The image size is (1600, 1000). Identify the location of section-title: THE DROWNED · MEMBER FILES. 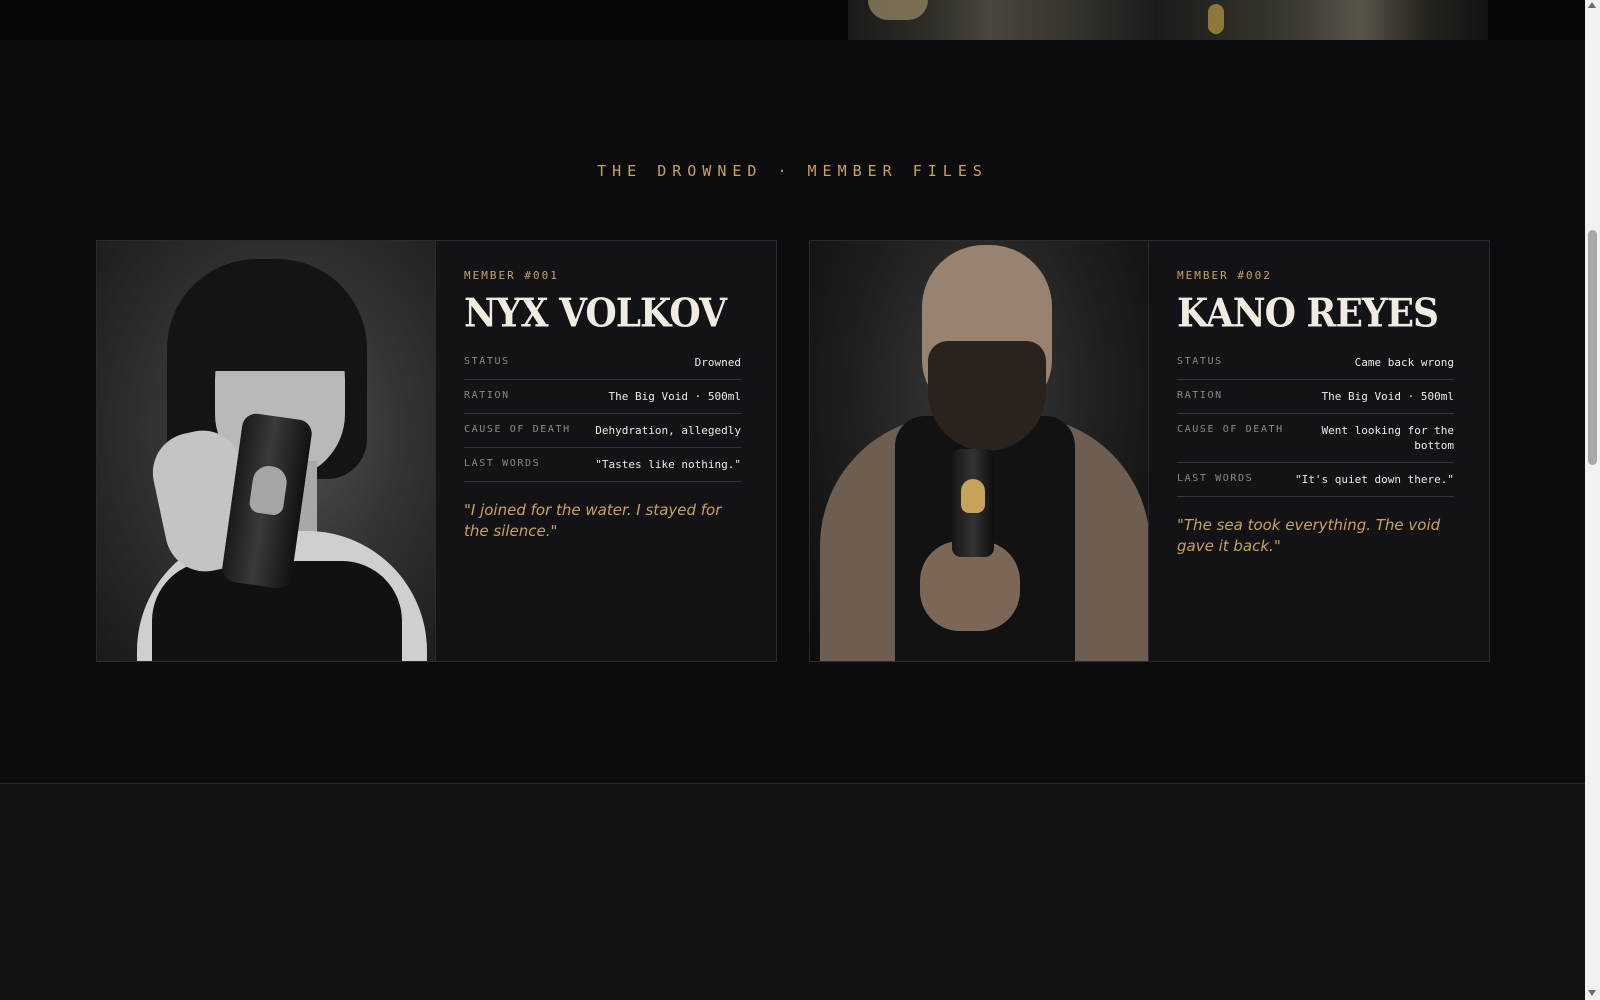
(792, 171).